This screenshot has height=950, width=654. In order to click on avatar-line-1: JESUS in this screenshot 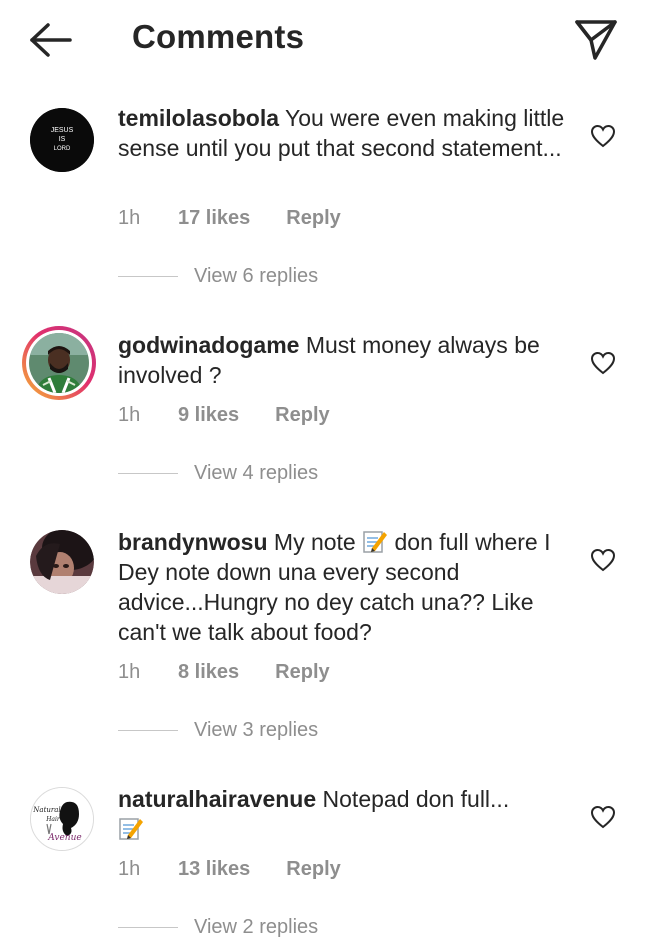, I will do `click(62, 130)`.